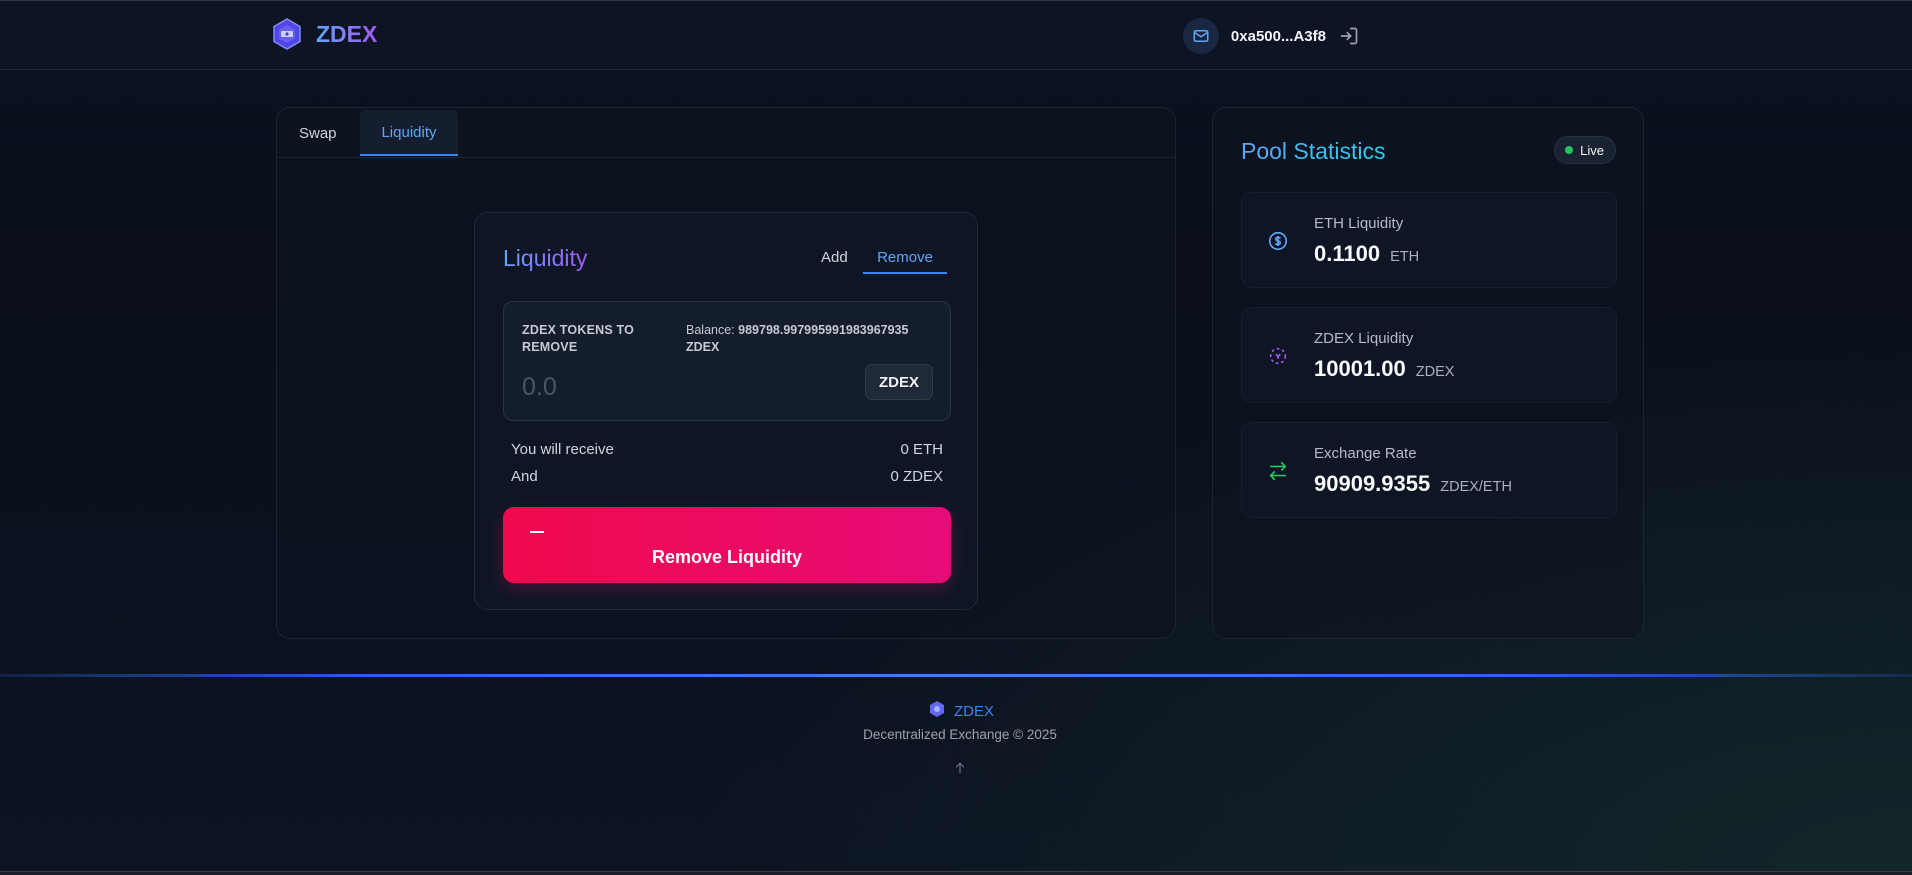 Image resolution: width=1912 pixels, height=875 pixels. What do you see at coordinates (1278, 356) in the screenshot?
I see `token-circle-icon` at bounding box center [1278, 356].